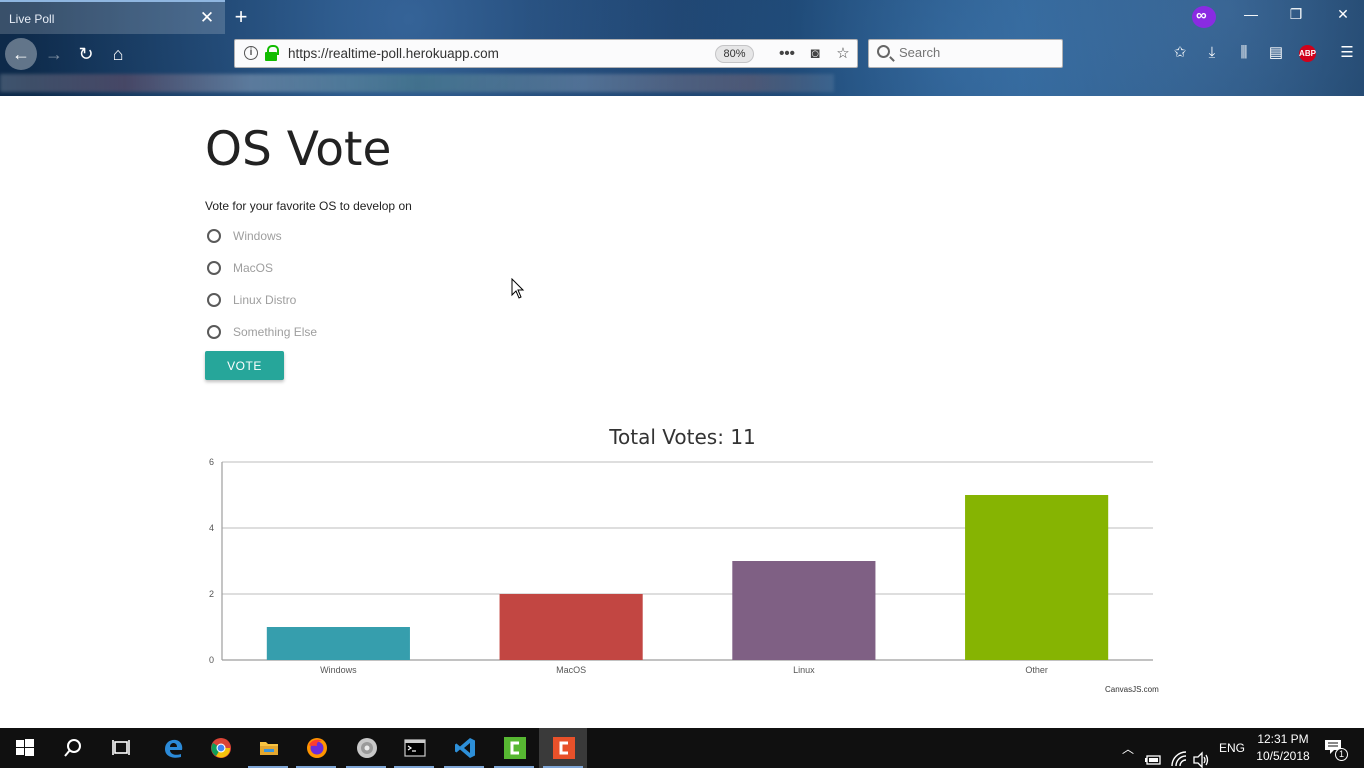 The height and width of the screenshot is (781, 1364). What do you see at coordinates (211, 594) in the screenshot?
I see `y-tick-label: 2` at bounding box center [211, 594].